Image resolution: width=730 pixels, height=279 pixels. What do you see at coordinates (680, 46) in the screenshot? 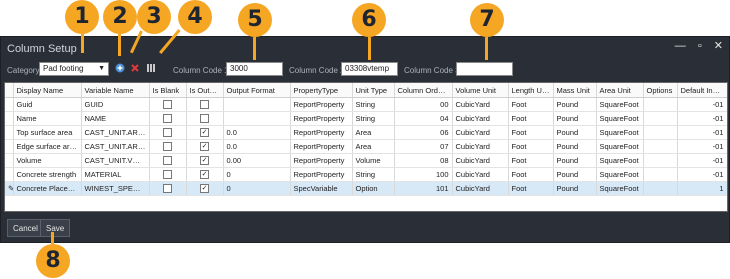
I see `minimize-icon: —` at bounding box center [680, 46].